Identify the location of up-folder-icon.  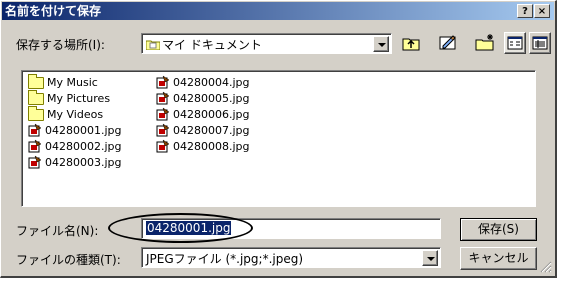
(411, 47).